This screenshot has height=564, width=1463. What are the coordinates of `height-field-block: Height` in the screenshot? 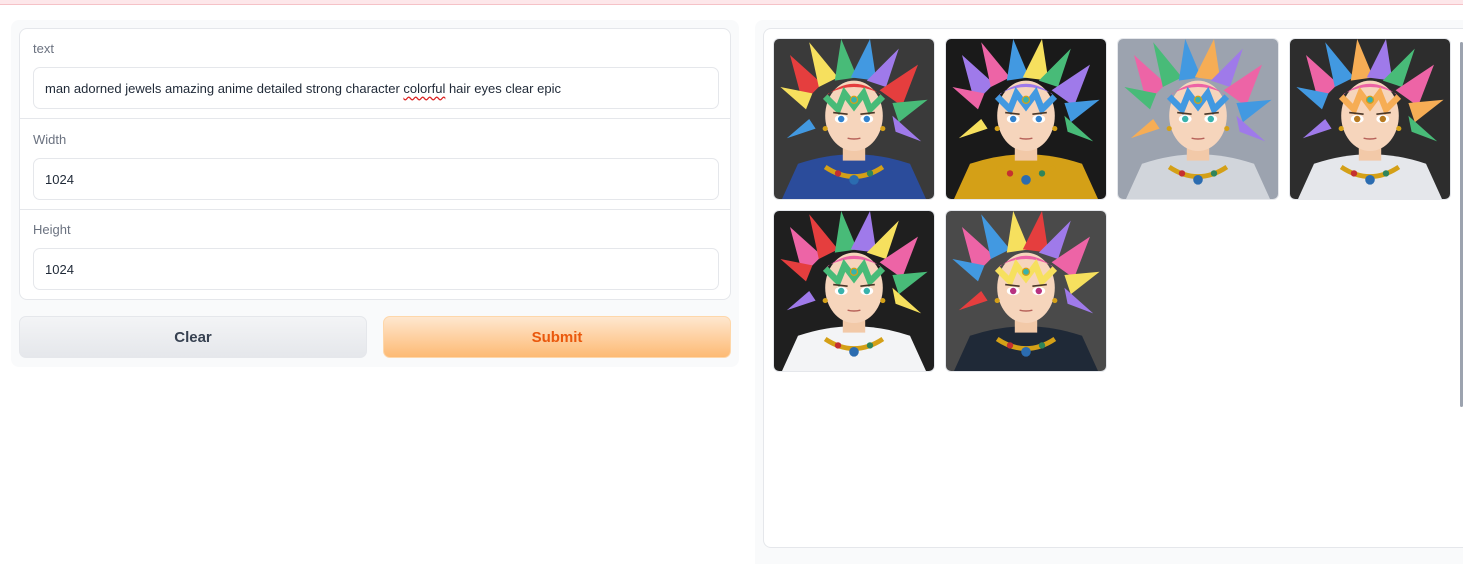 It's located at (375, 254).